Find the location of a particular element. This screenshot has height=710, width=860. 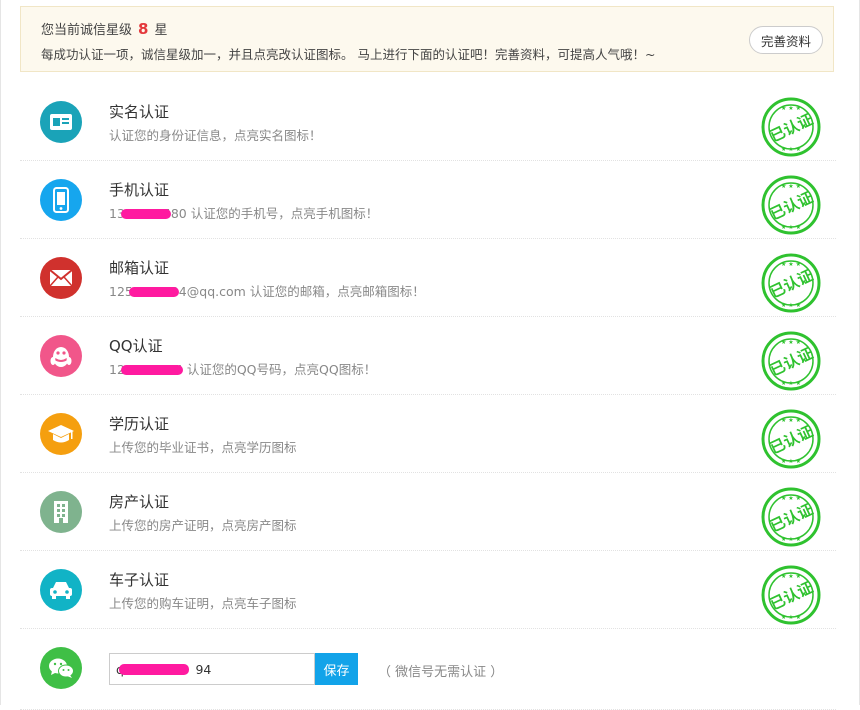

qq-penguin-icon is located at coordinates (61, 356).